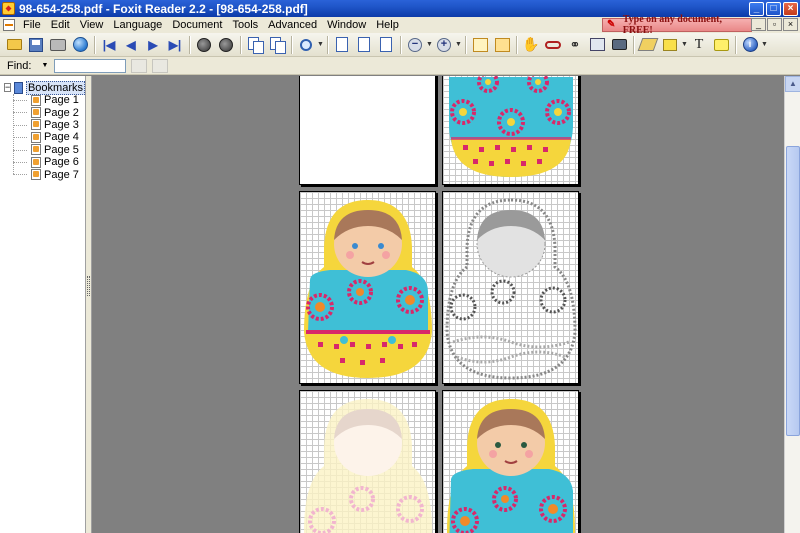 The image size is (800, 533). Describe the element at coordinates (292, 25) in the screenshot. I see `menu-advanced: Advanced` at that location.